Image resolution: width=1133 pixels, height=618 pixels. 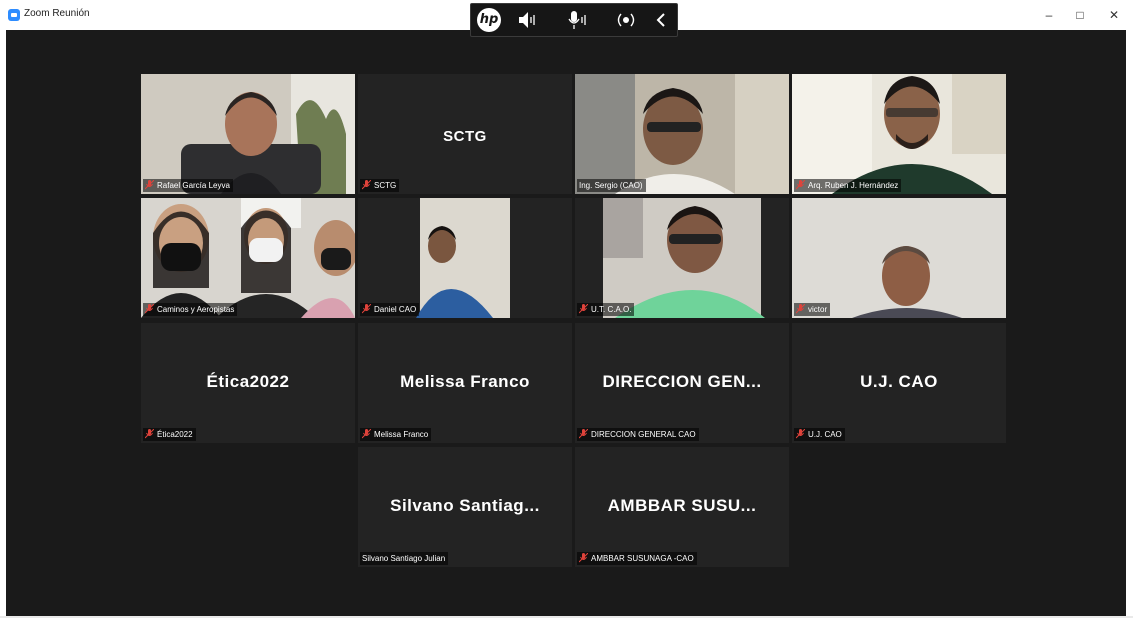 I want to click on microphone-icon, so click(x=578, y=20).